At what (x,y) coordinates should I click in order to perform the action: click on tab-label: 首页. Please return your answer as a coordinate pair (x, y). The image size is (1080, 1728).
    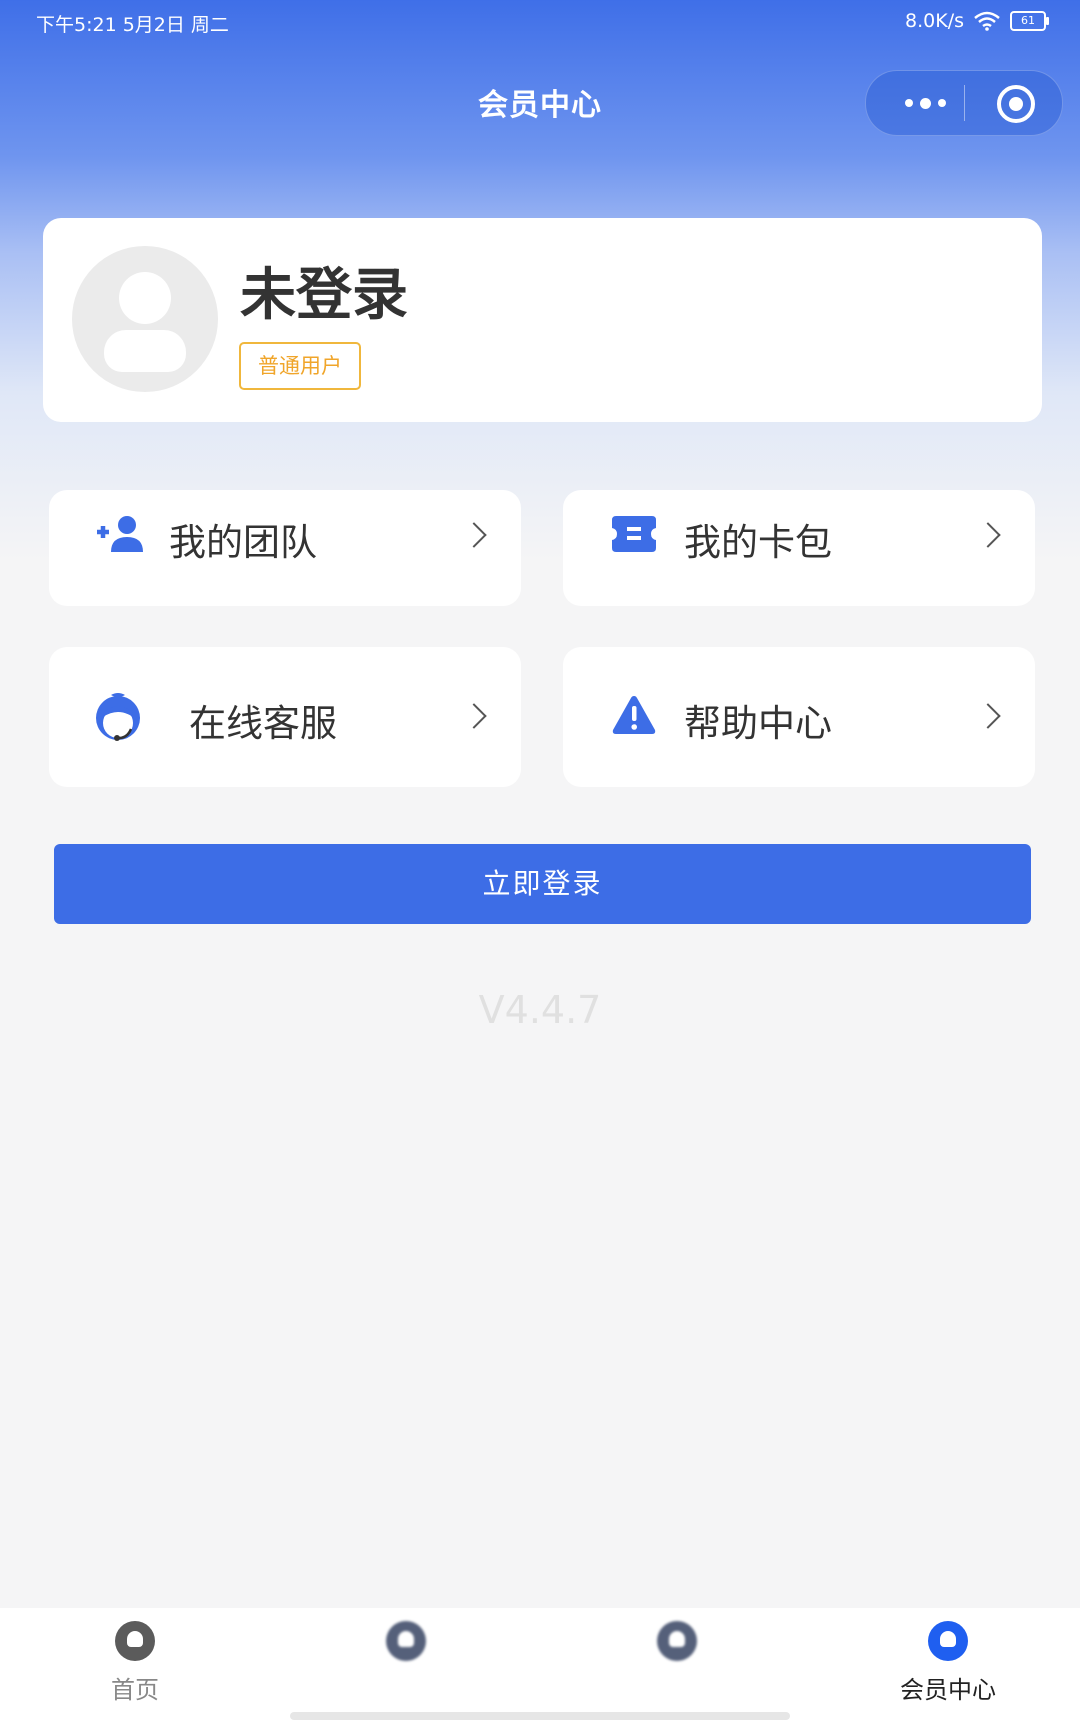
    Looking at the image, I should click on (135, 1690).